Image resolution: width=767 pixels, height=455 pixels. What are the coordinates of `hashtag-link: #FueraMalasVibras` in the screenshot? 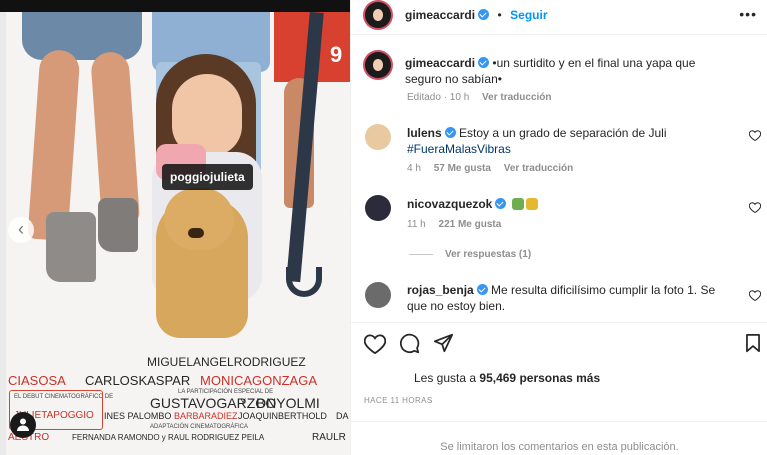 It's located at (459, 149).